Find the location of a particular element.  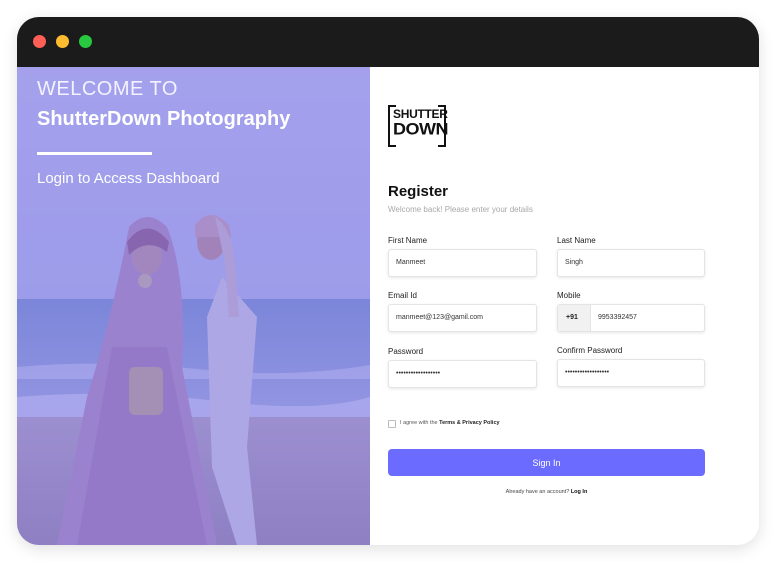

terms-text: I agree with the Terms & Privacy Policy is located at coordinates (450, 423).